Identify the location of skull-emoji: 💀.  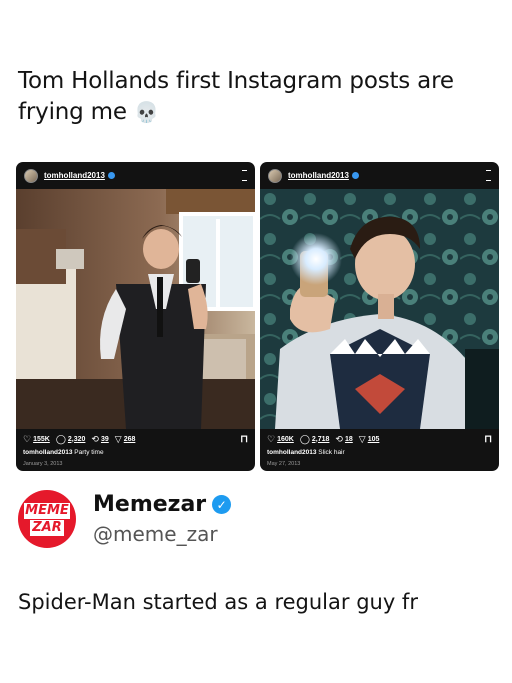
(146, 112).